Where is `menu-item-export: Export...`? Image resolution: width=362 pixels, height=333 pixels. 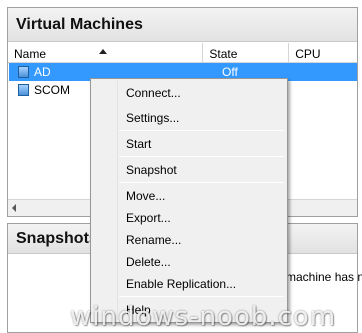 menu-item-export: Export... is located at coordinates (148, 218).